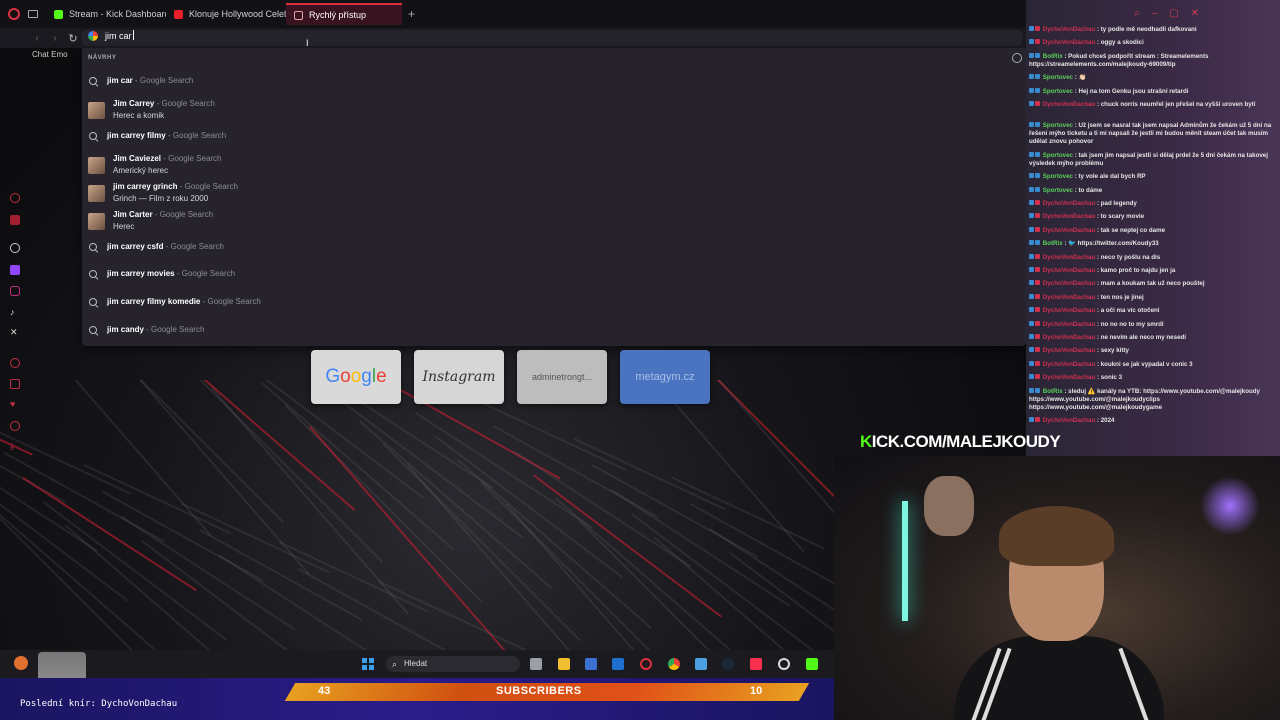  I want to click on history-icon, so click(15, 363).